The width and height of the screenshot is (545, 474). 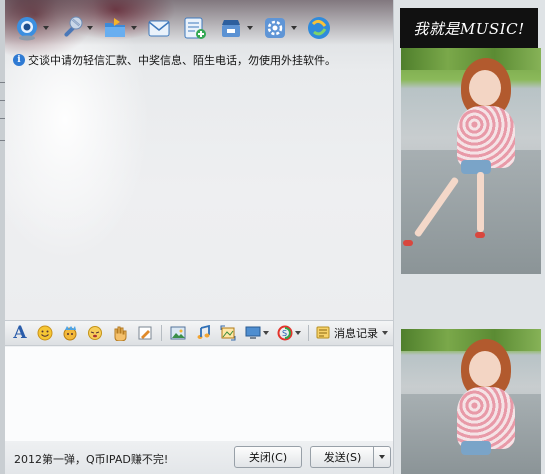 I want to click on scribble-icon, so click(x=145, y=333).